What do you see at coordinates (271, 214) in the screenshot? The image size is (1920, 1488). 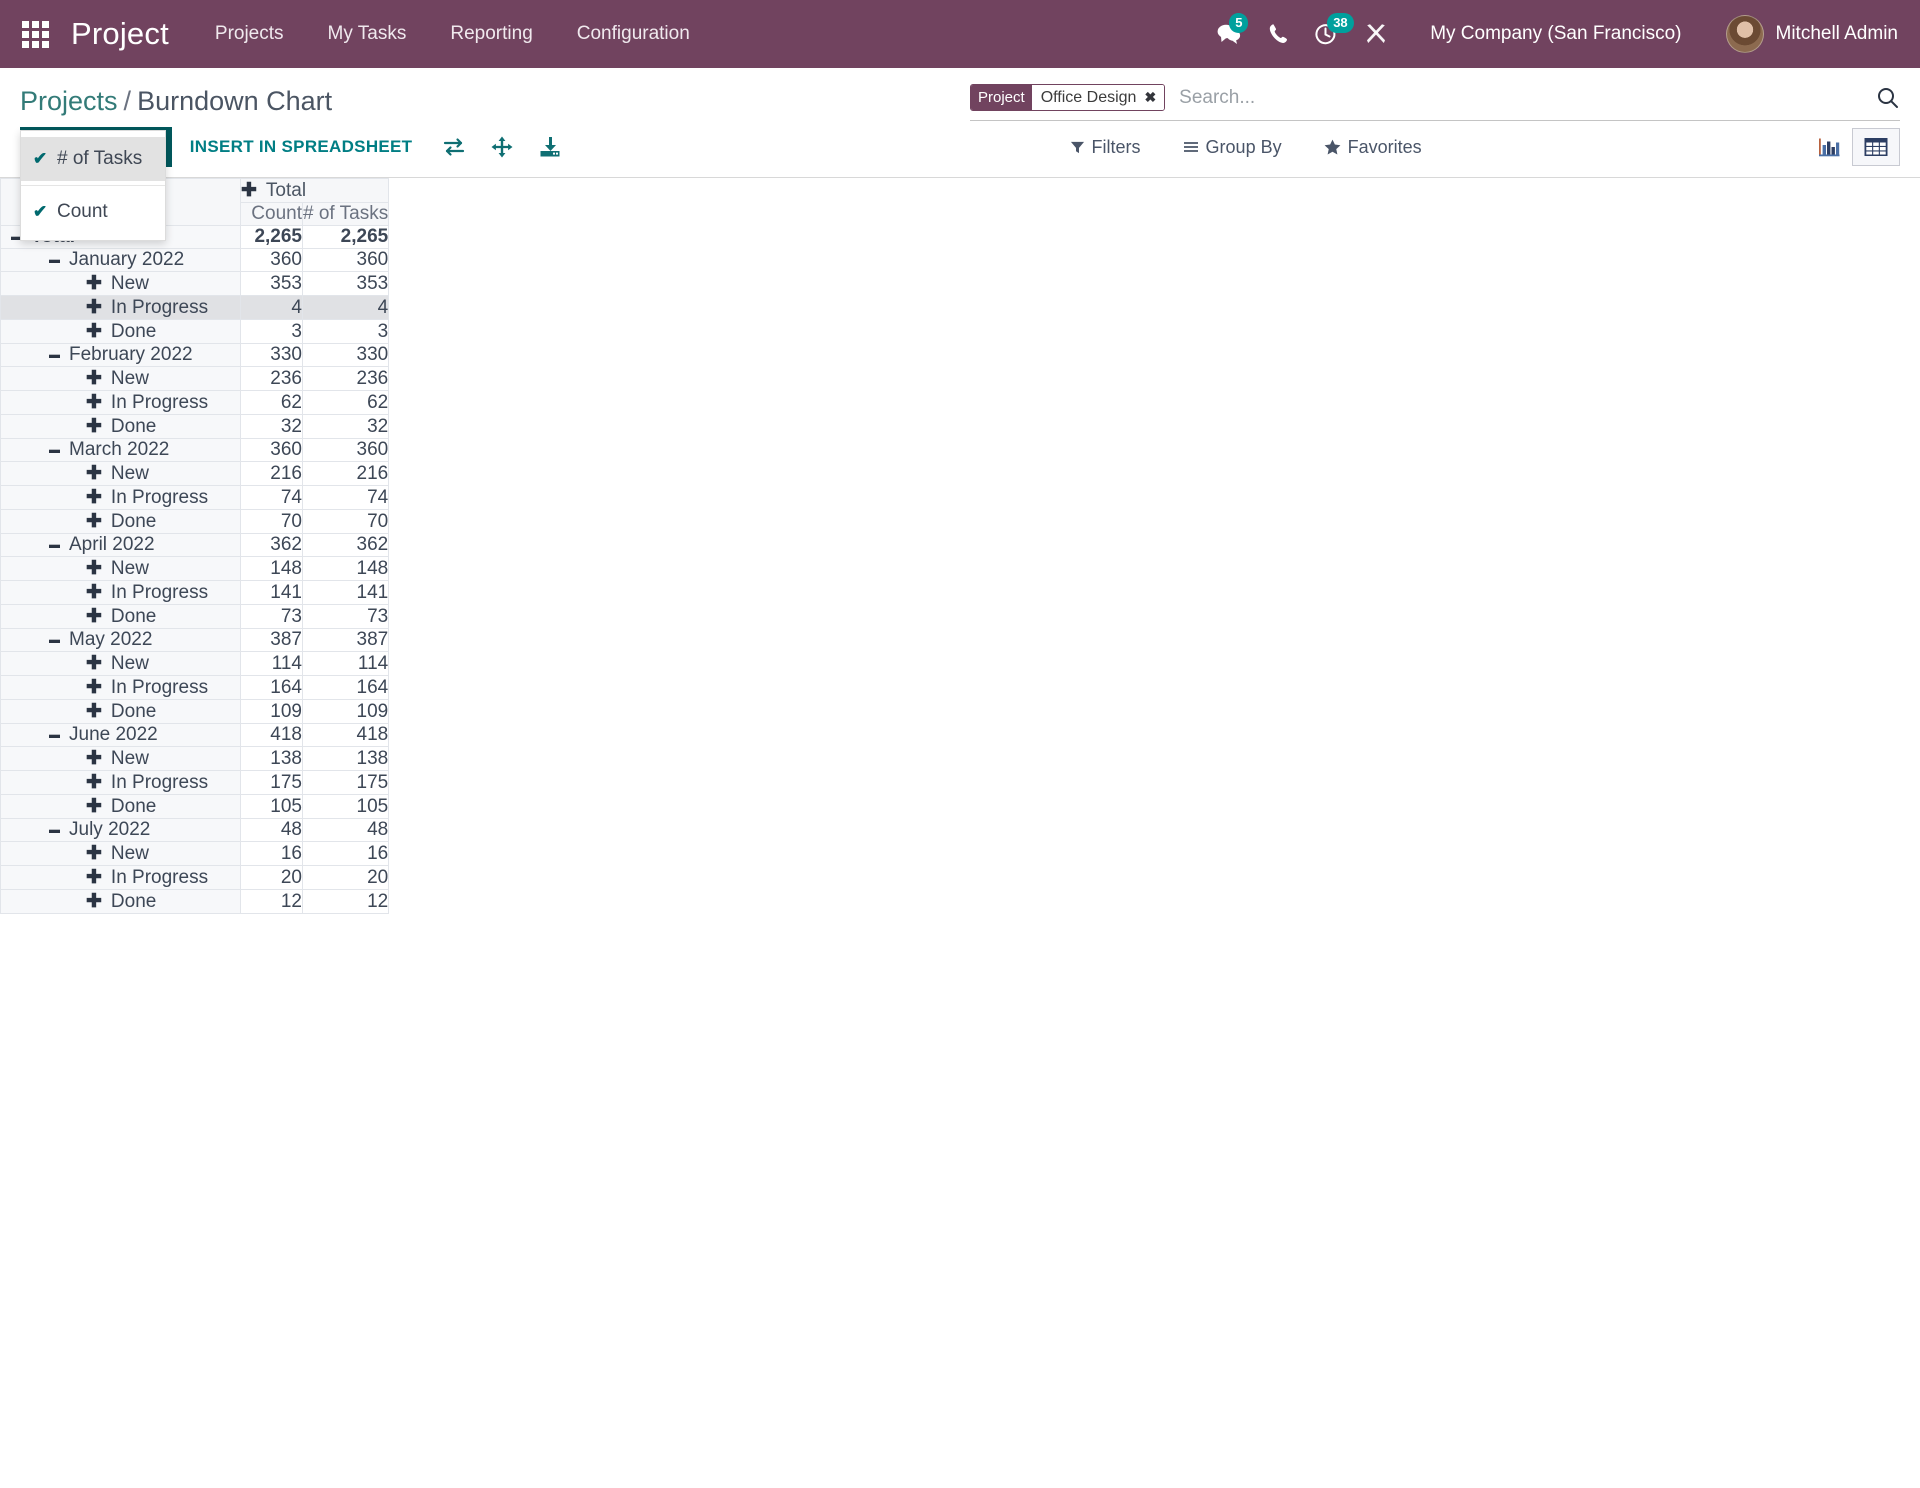 I see `pivot-measure-header-count: Count` at bounding box center [271, 214].